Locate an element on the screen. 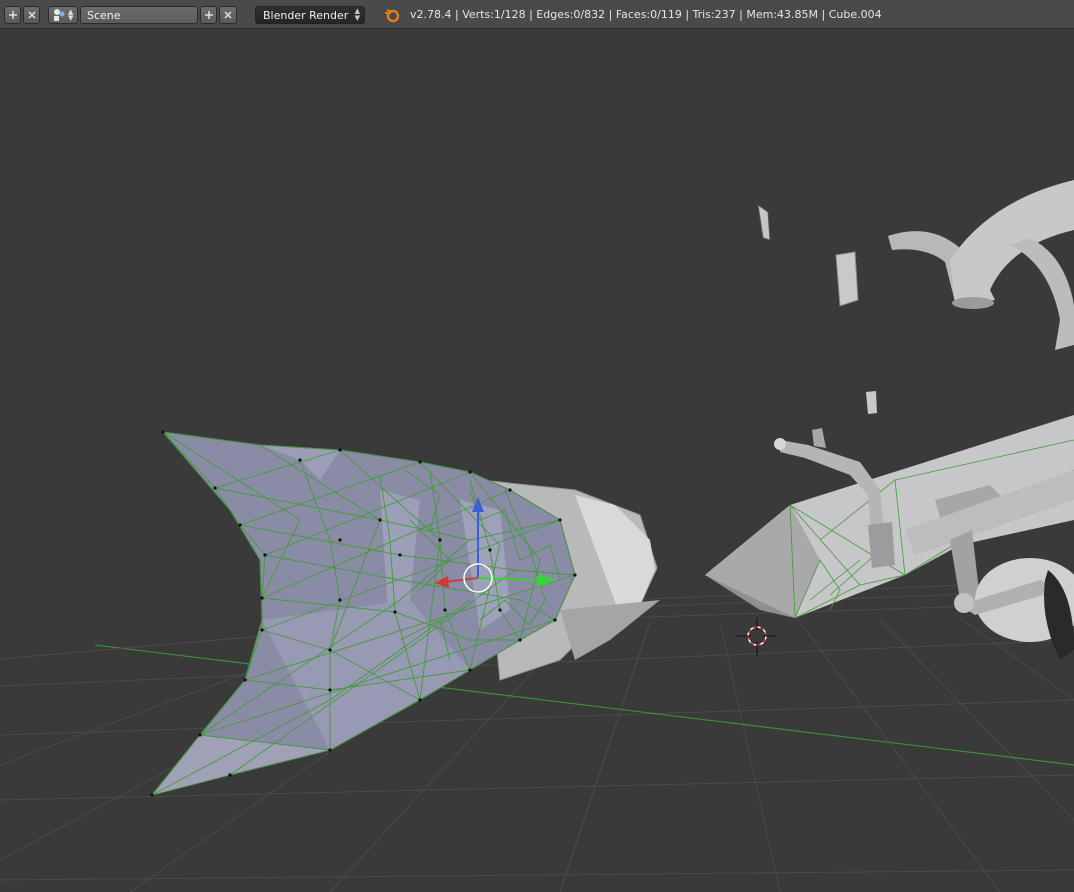 The image size is (1074, 892). render-engine-label: Blender Render is located at coordinates (306, 15).